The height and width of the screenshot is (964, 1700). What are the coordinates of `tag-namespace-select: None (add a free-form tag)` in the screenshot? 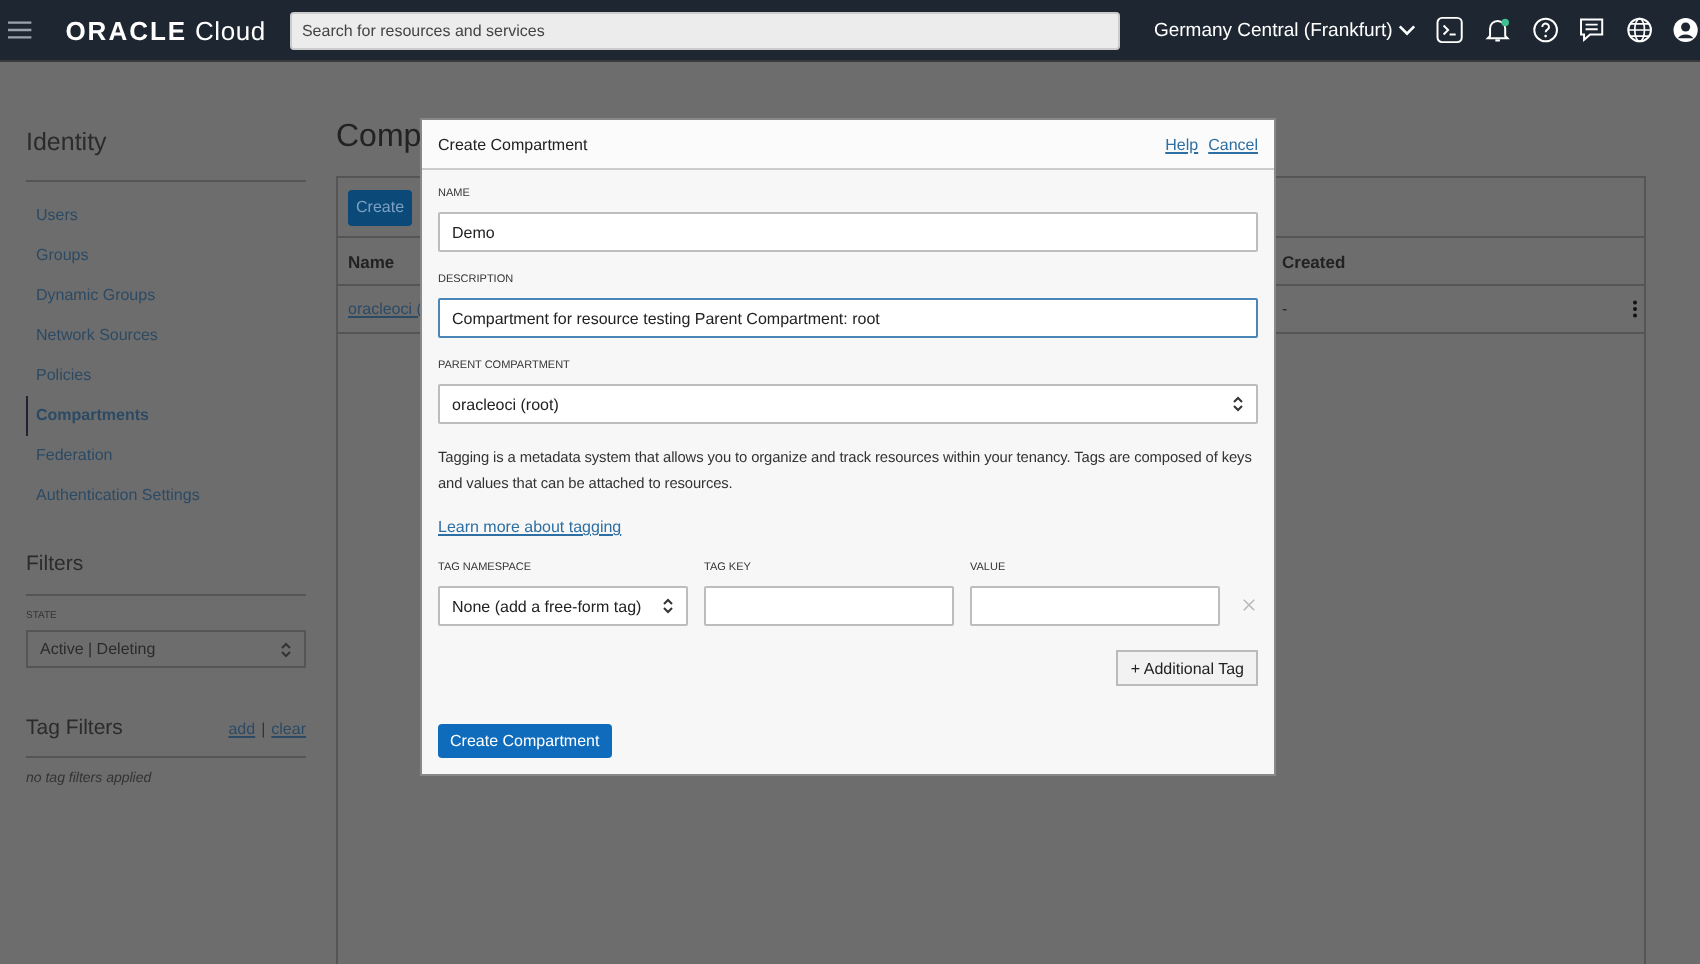 It's located at (563, 606).